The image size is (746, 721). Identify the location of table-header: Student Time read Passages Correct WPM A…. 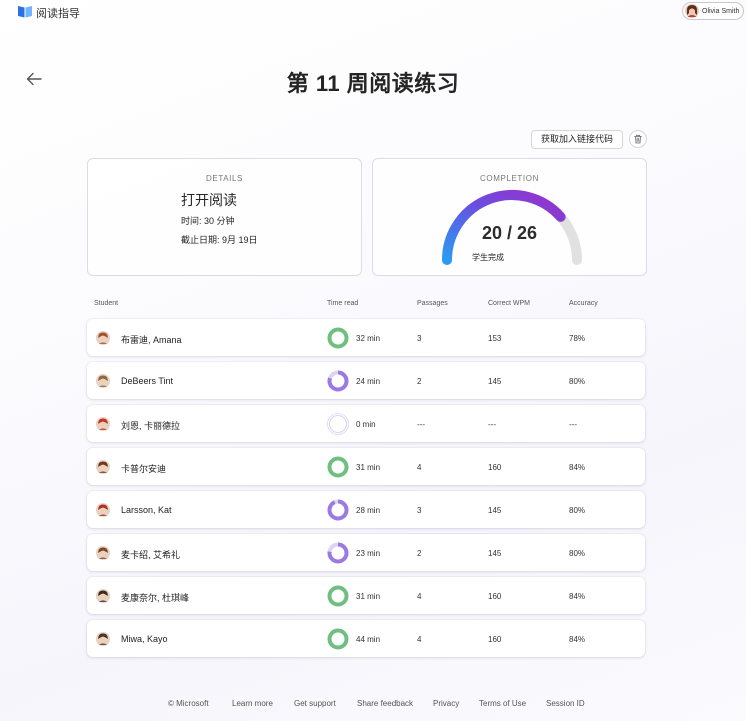
(366, 303).